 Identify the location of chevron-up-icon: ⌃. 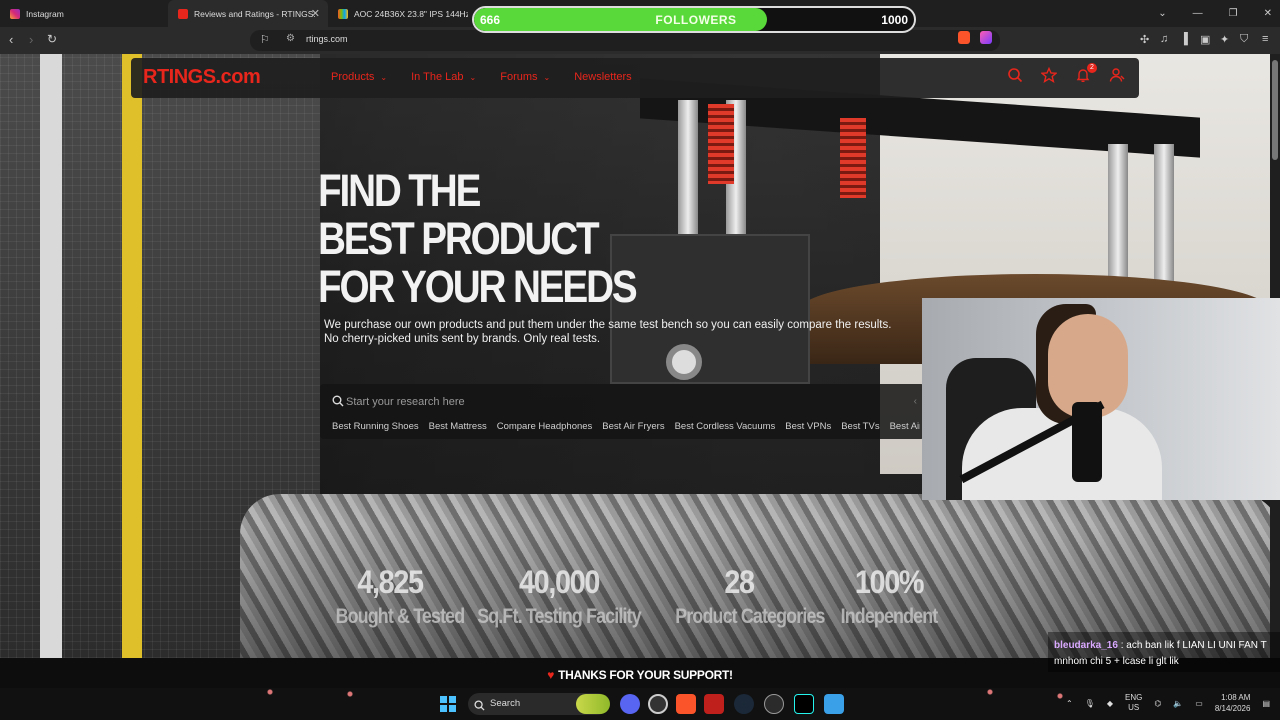
(1069, 703).